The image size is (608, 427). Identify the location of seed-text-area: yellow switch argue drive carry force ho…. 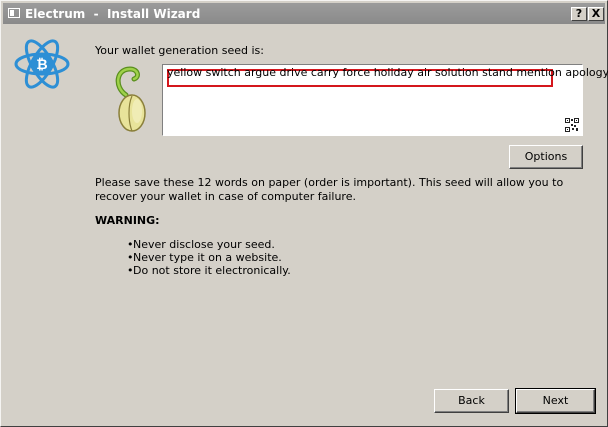
(385, 100).